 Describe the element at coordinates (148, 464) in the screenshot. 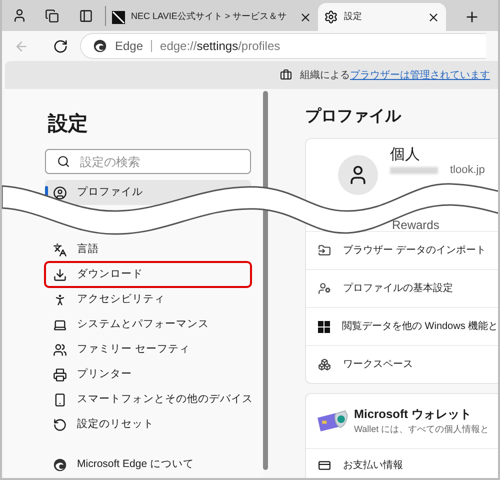

I see `sidebar-item: Microsoft Edge について` at that location.